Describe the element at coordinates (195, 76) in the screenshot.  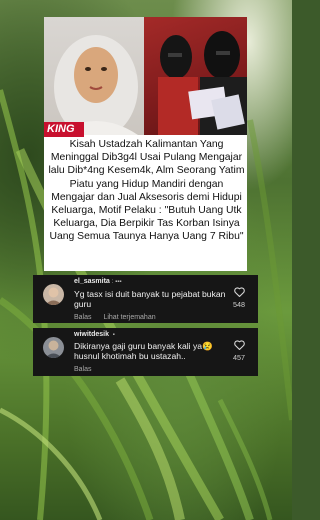
I see `suspect-arrest-photo` at that location.